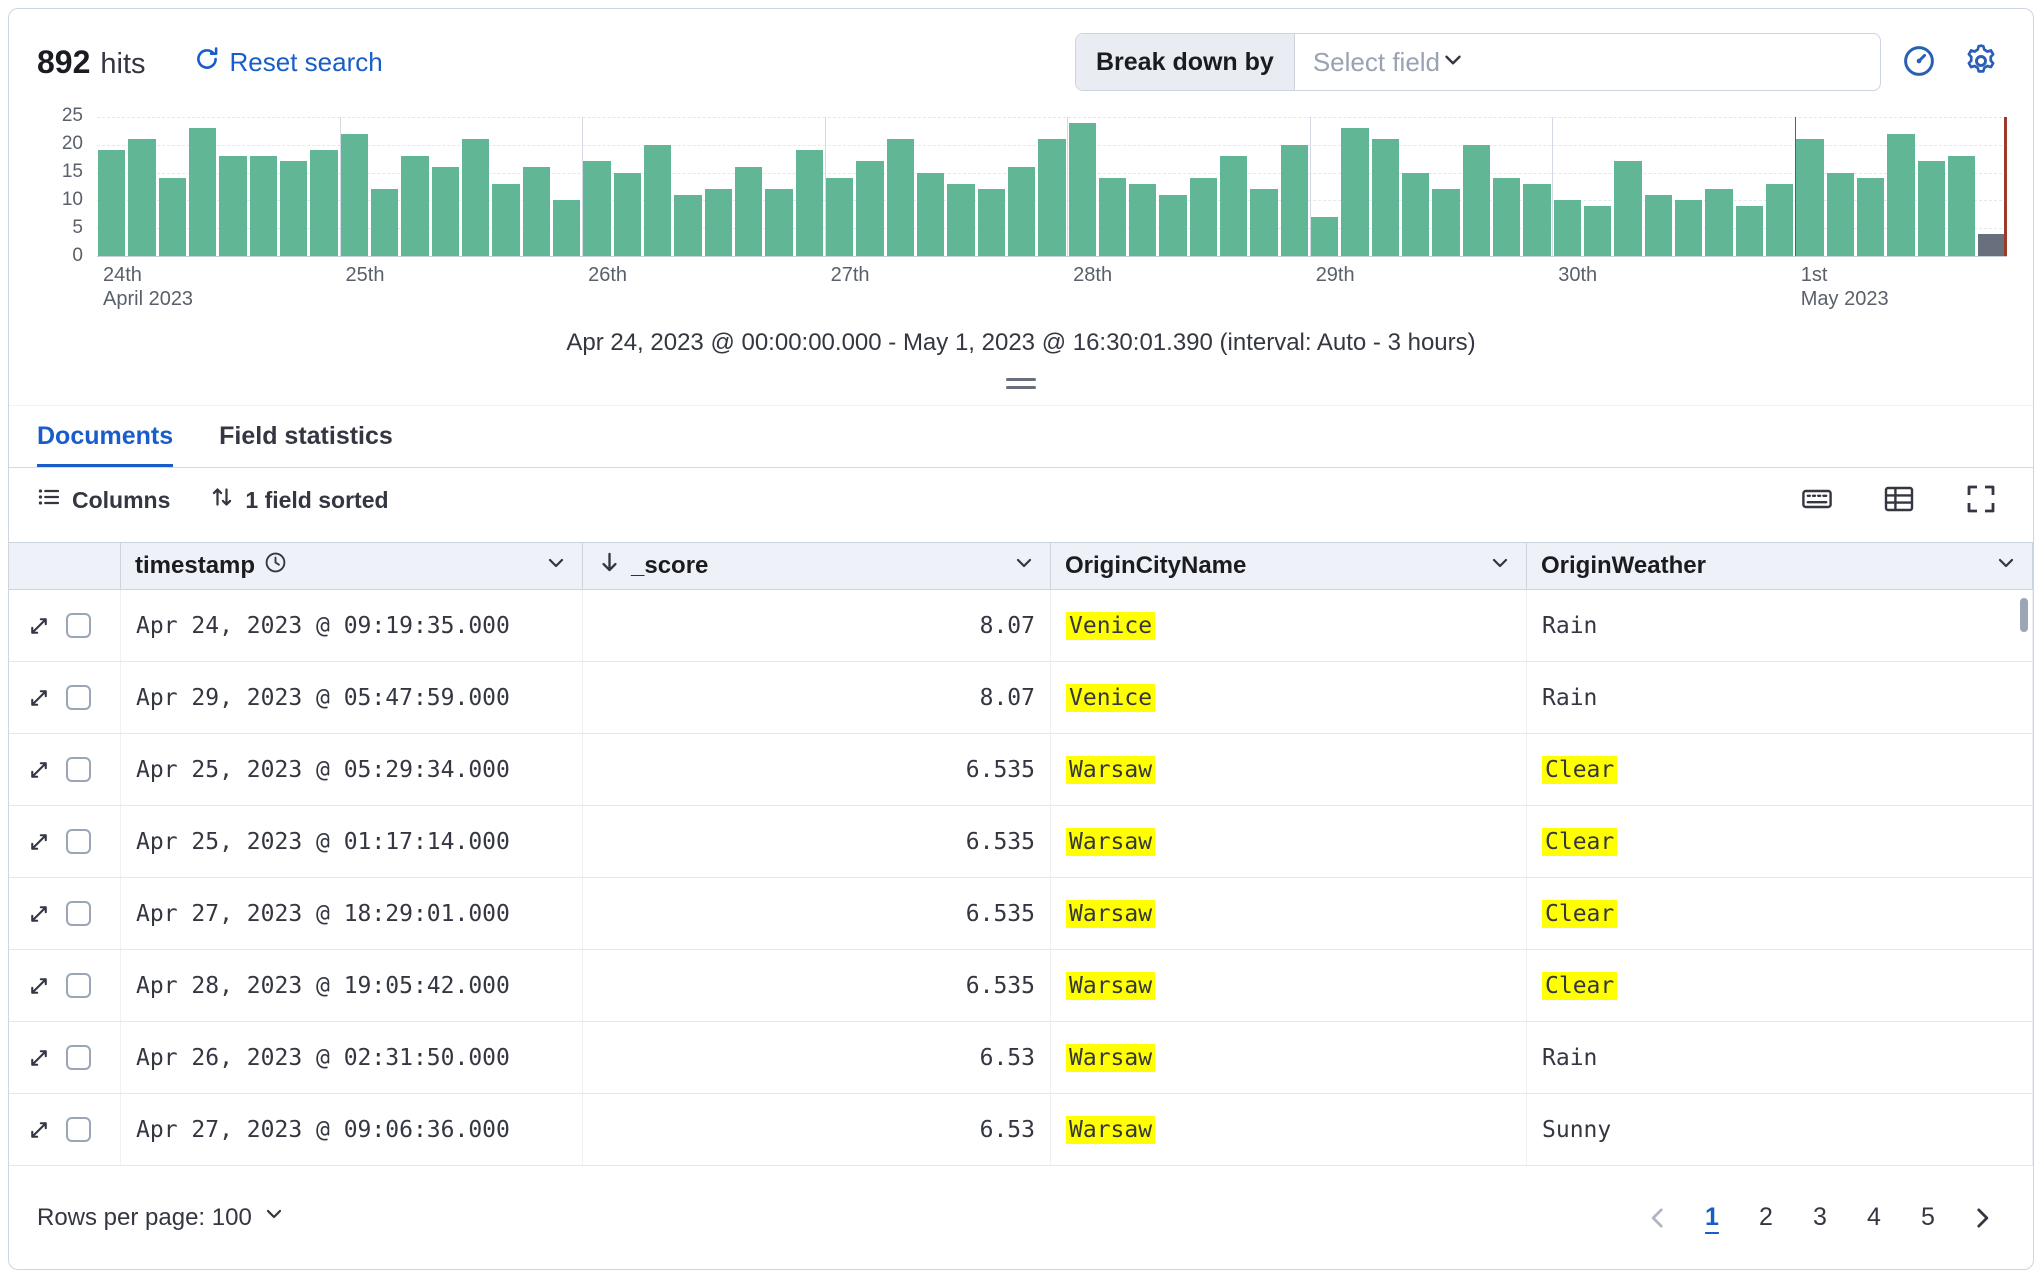  What do you see at coordinates (1928, 1218) in the screenshot?
I see `page-button-5: 5` at bounding box center [1928, 1218].